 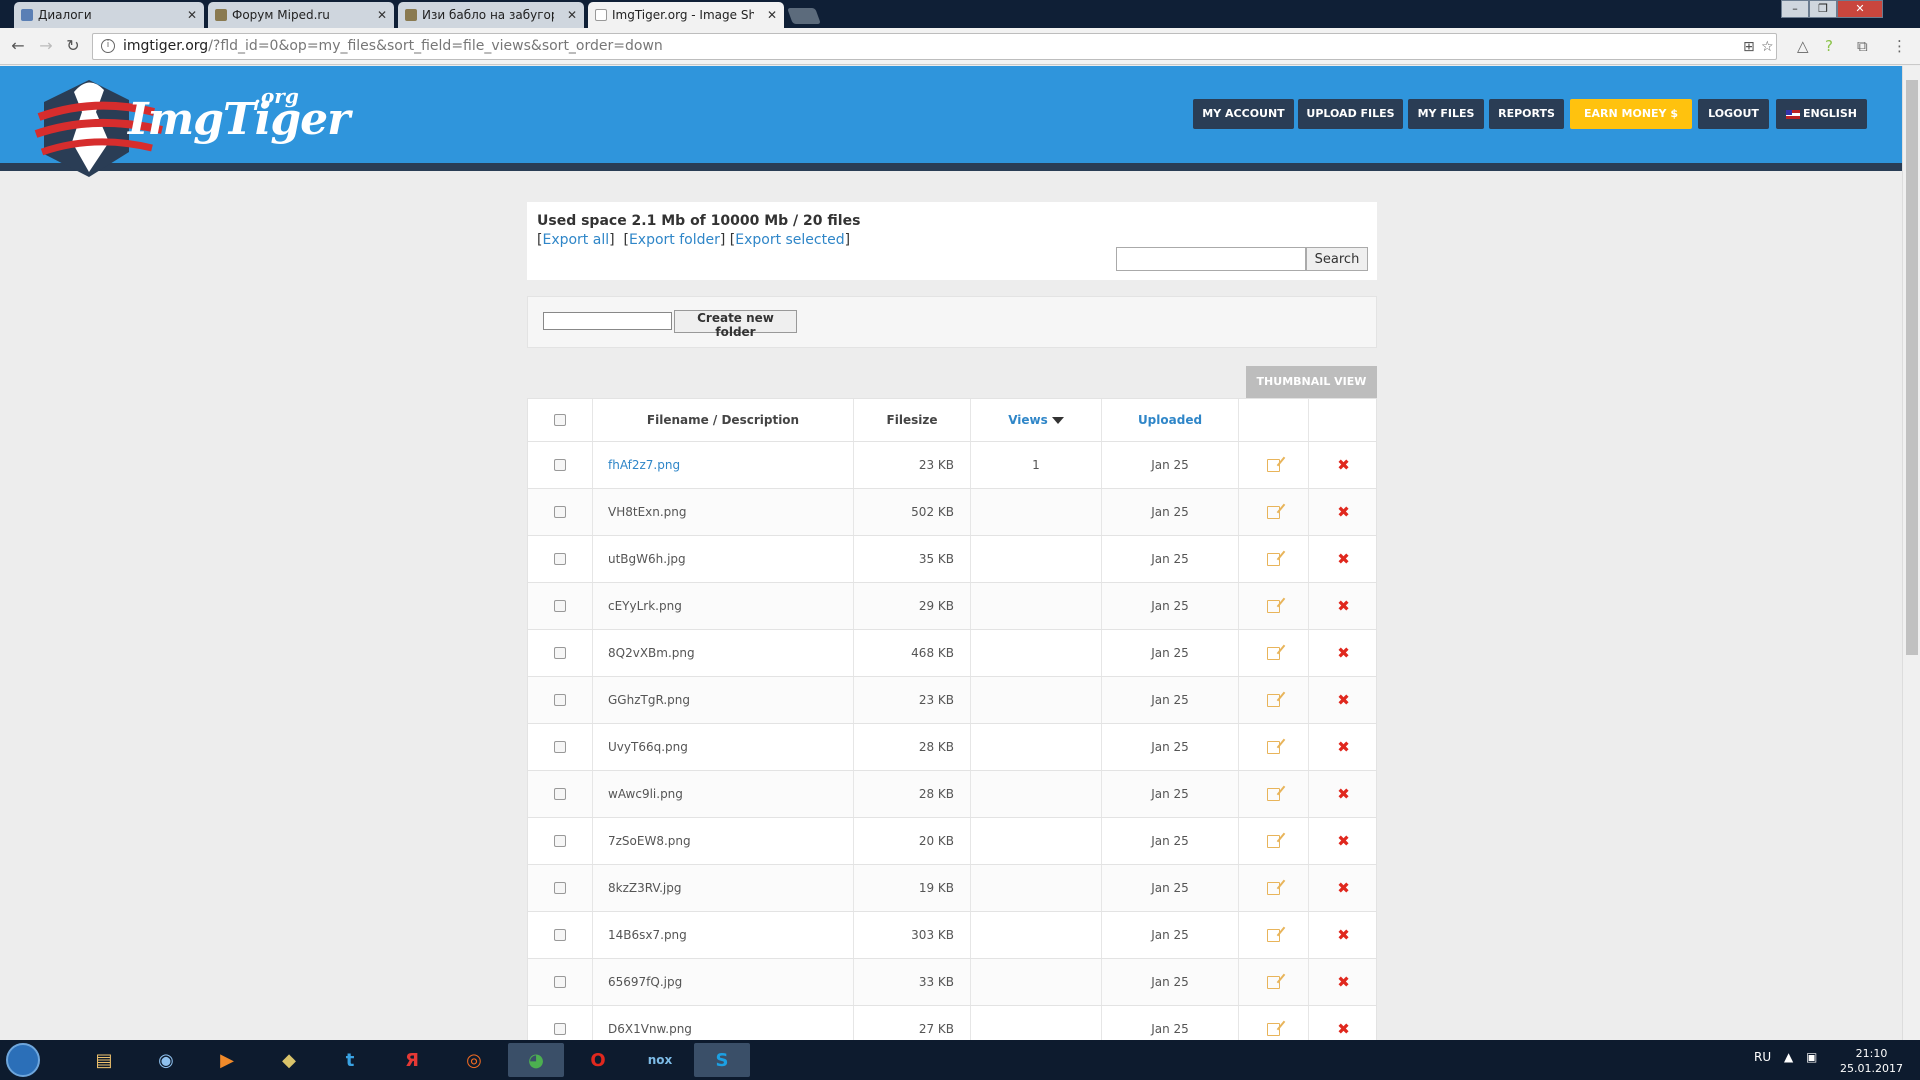 What do you see at coordinates (647, 559) in the screenshot?
I see `file-name-link: utBgW6h.jpg` at bounding box center [647, 559].